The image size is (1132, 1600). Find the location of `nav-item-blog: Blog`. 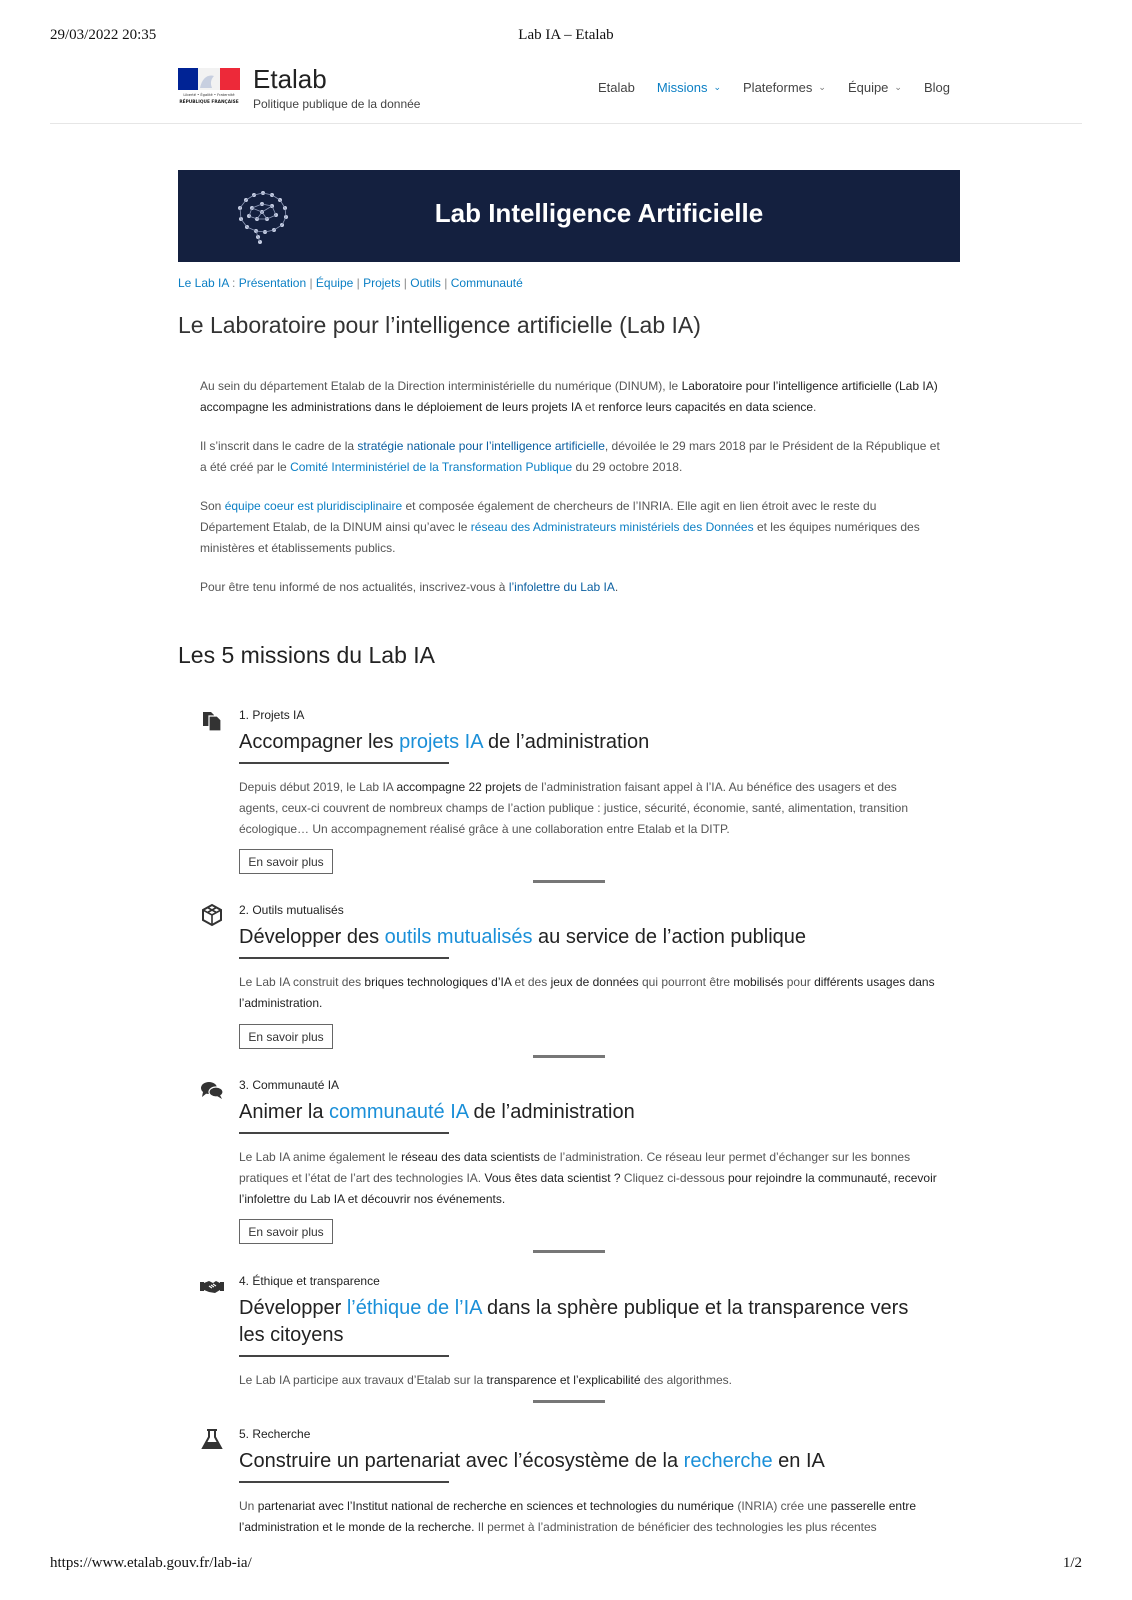

nav-item-blog: Blog is located at coordinates (937, 87).